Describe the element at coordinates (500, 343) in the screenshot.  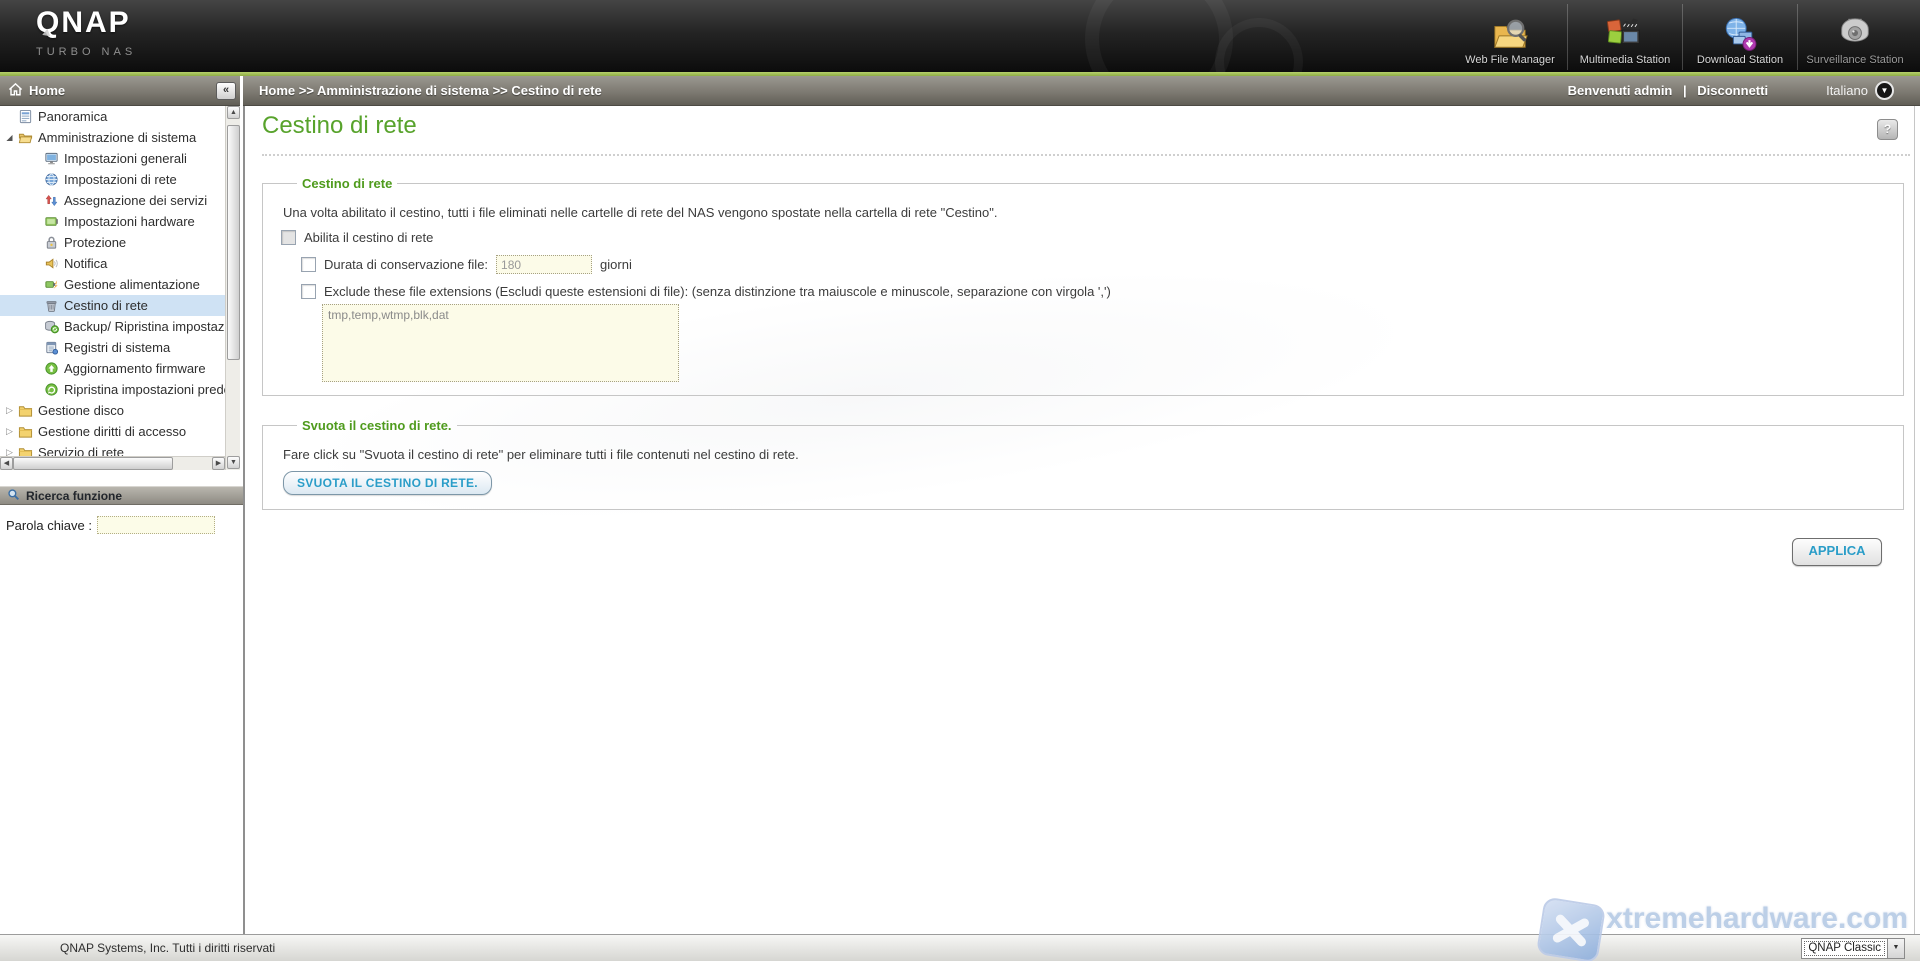
I see `extensions-textarea: tmp,temp,wtmp,blk,dat` at that location.